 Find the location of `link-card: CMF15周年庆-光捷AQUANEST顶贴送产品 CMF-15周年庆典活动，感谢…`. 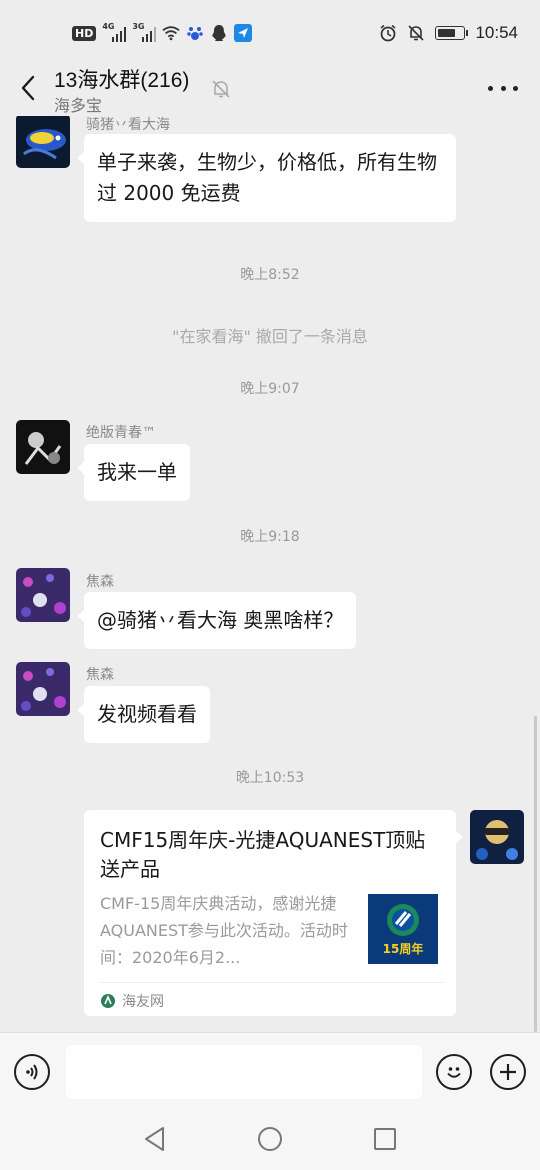

link-card: CMF15周年庆-光捷AQUANEST顶贴送产品 CMF-15周年庆典活动，感谢… is located at coordinates (273, 913).